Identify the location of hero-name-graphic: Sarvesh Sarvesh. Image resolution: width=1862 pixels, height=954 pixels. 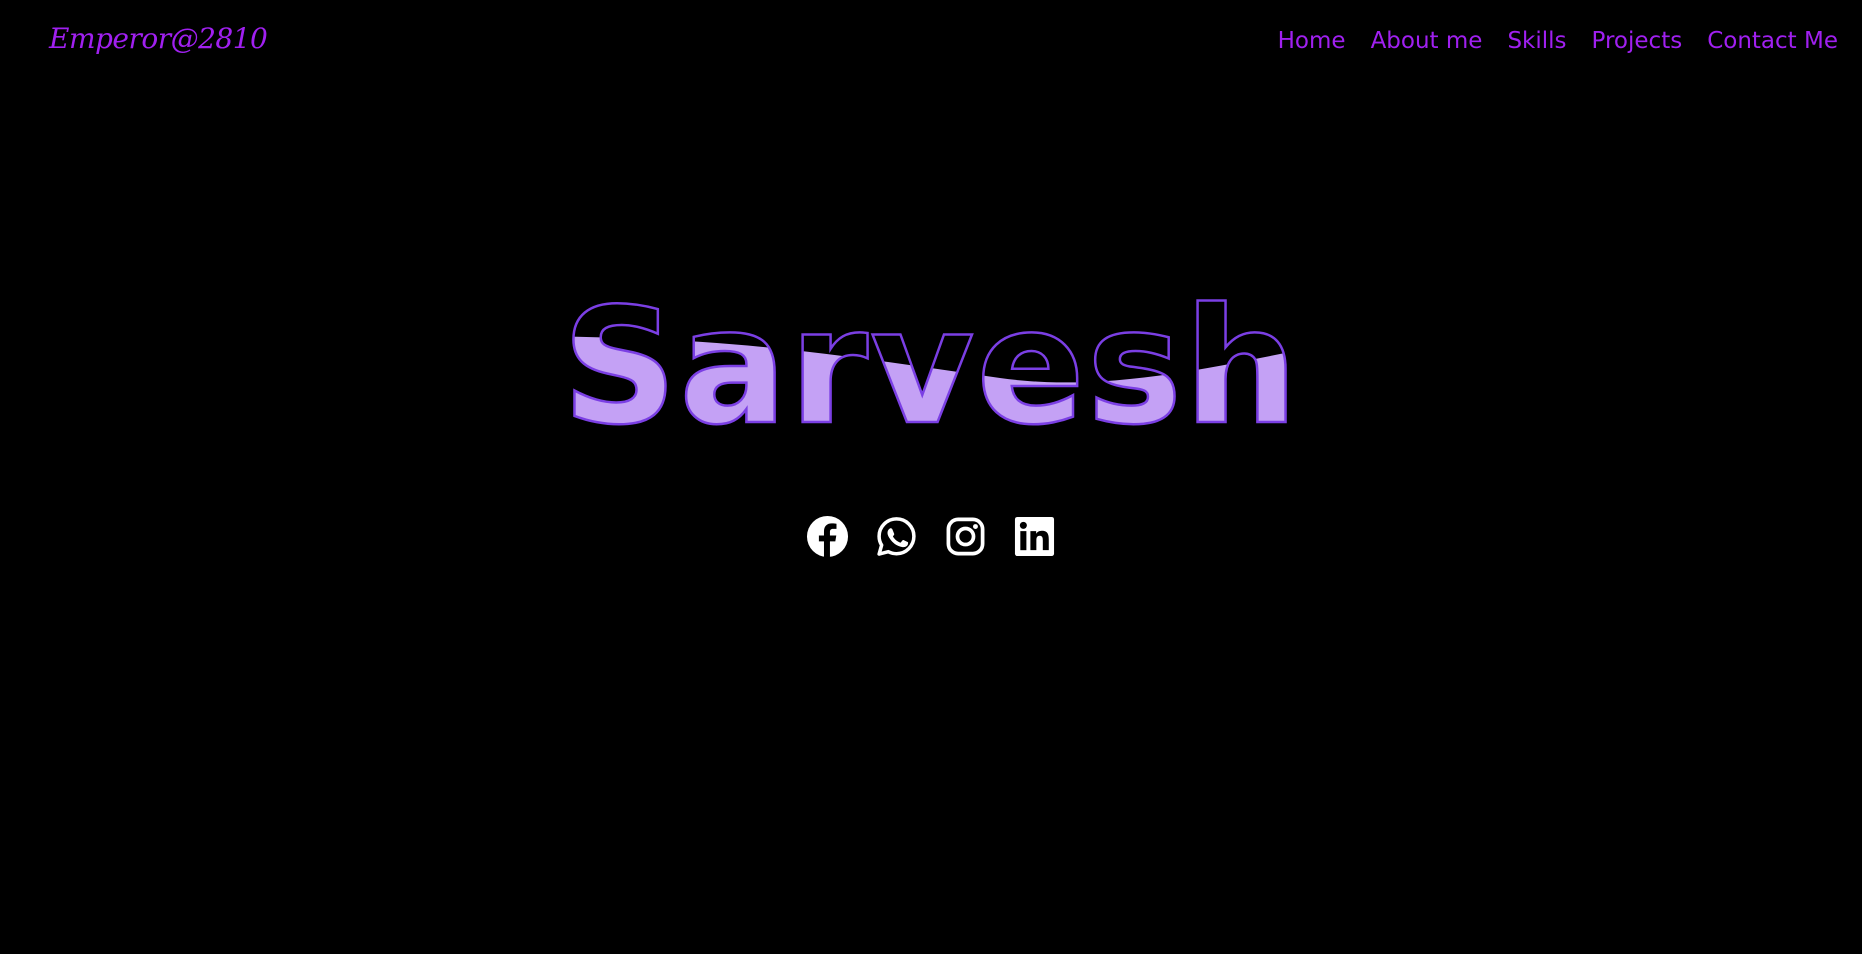
(930, 356).